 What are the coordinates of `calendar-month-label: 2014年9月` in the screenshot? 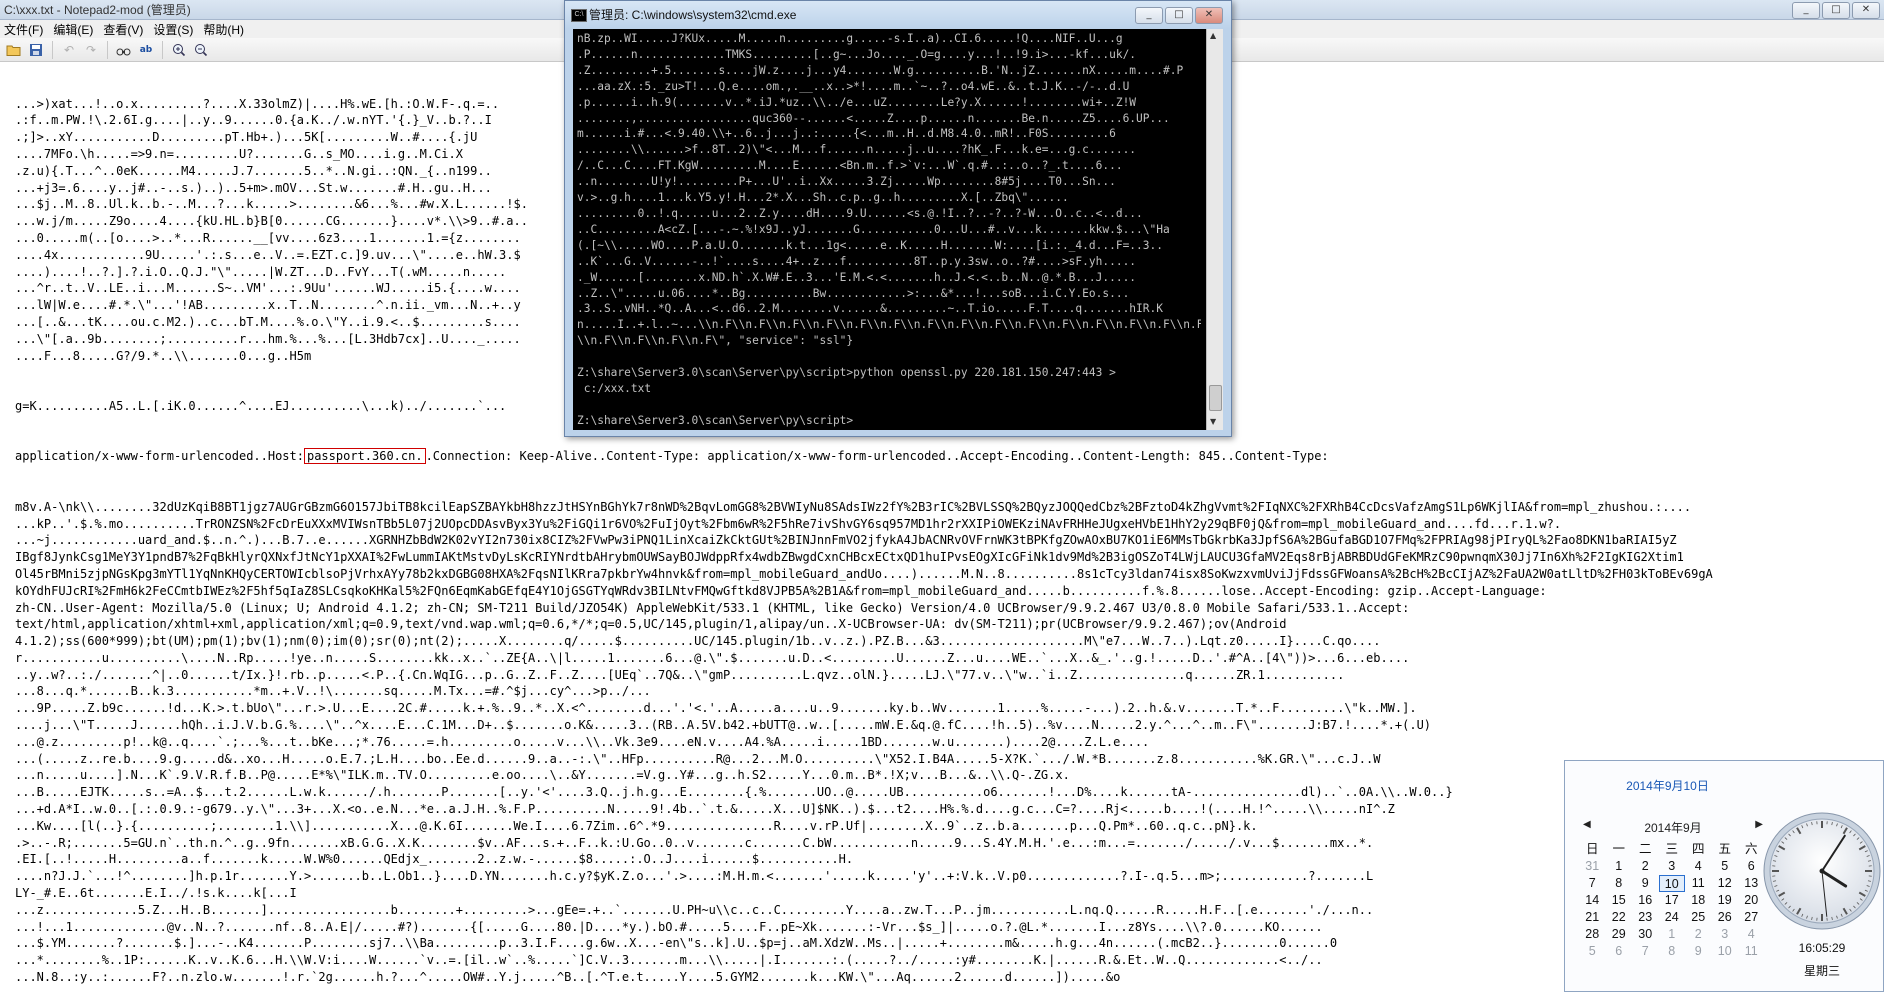 It's located at (1673, 827).